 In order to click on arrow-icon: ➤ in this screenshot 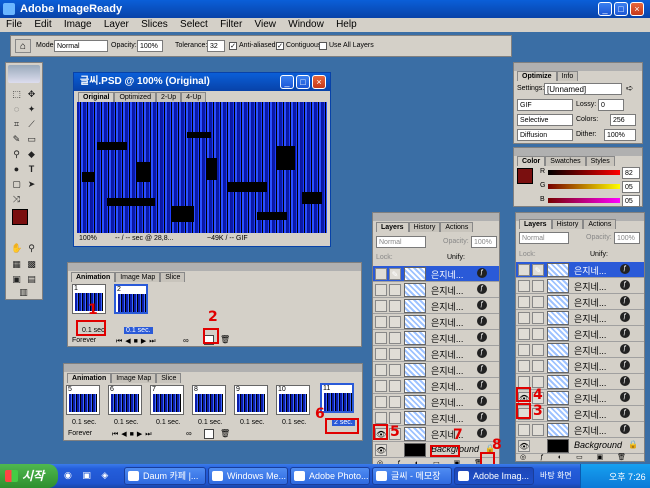, I will do `click(31, 184)`.